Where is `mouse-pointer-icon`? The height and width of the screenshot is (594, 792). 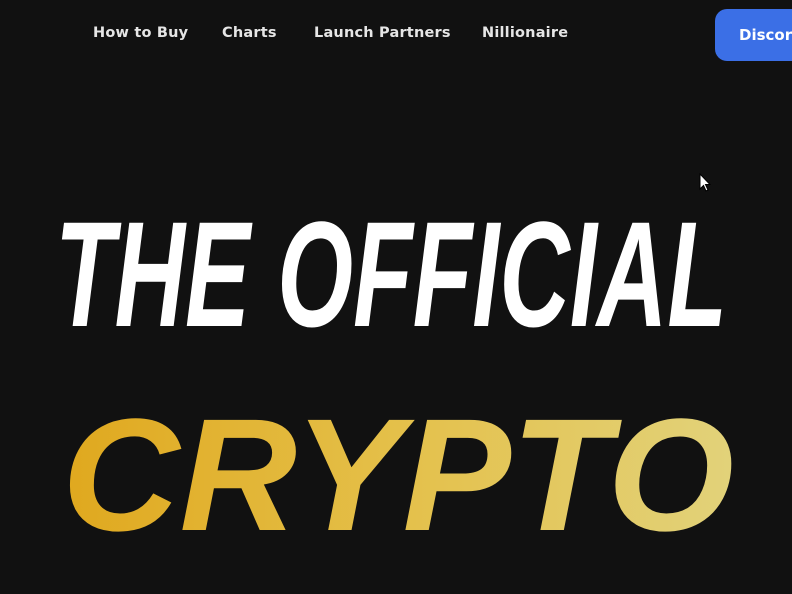
mouse-pointer-icon is located at coordinates (705, 182).